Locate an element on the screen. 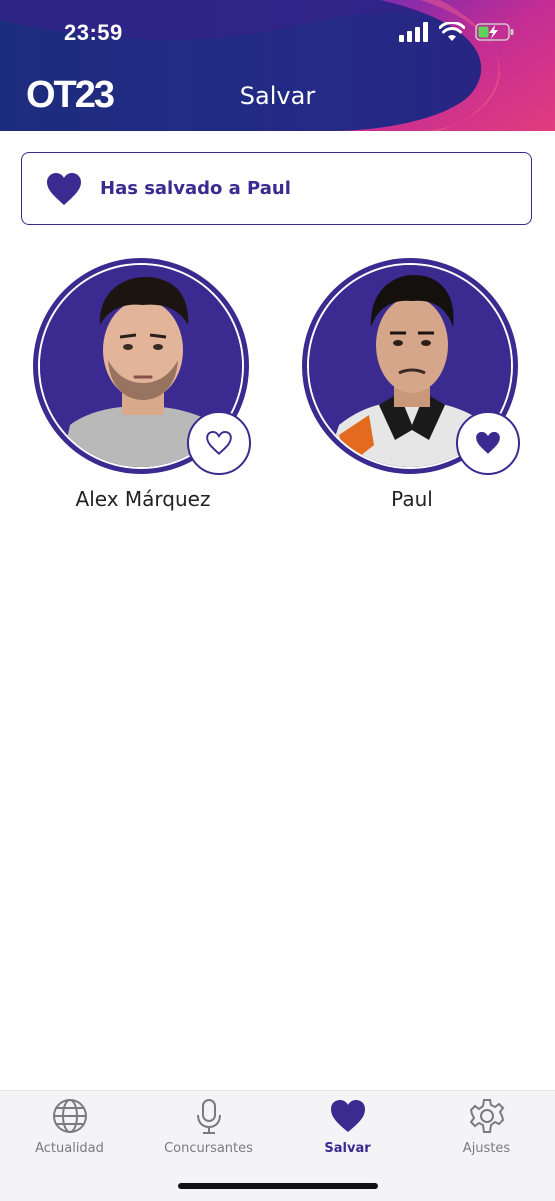 Image resolution: width=555 pixels, height=1201 pixels. save-button-alex is located at coordinates (219, 443).